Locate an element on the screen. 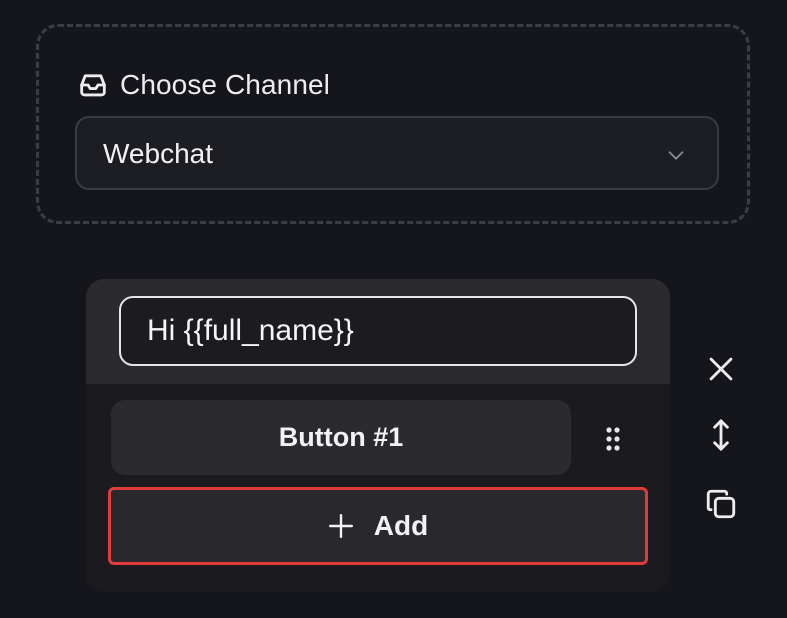  drag-handle-icon is located at coordinates (613, 439).